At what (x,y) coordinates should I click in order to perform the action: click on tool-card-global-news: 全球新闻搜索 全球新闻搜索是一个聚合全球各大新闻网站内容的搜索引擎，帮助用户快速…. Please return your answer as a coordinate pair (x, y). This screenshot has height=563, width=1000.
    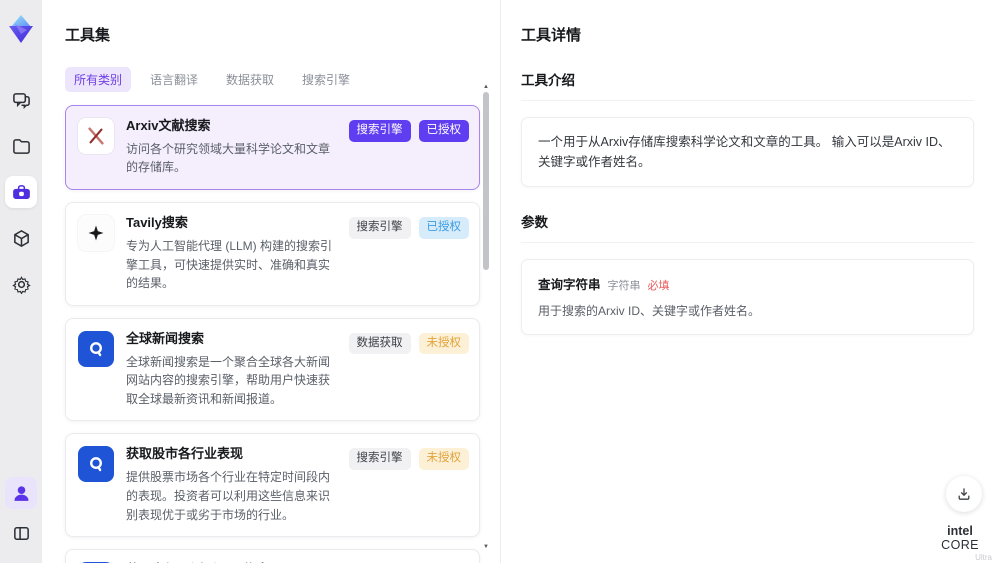
    Looking at the image, I should click on (272, 369).